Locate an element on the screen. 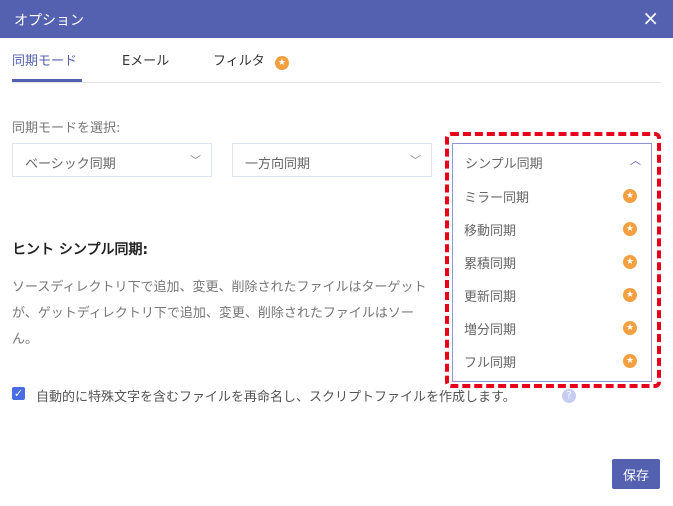 This screenshot has width=673, height=506. tab-filter-label: フィルタ is located at coordinates (239, 61).